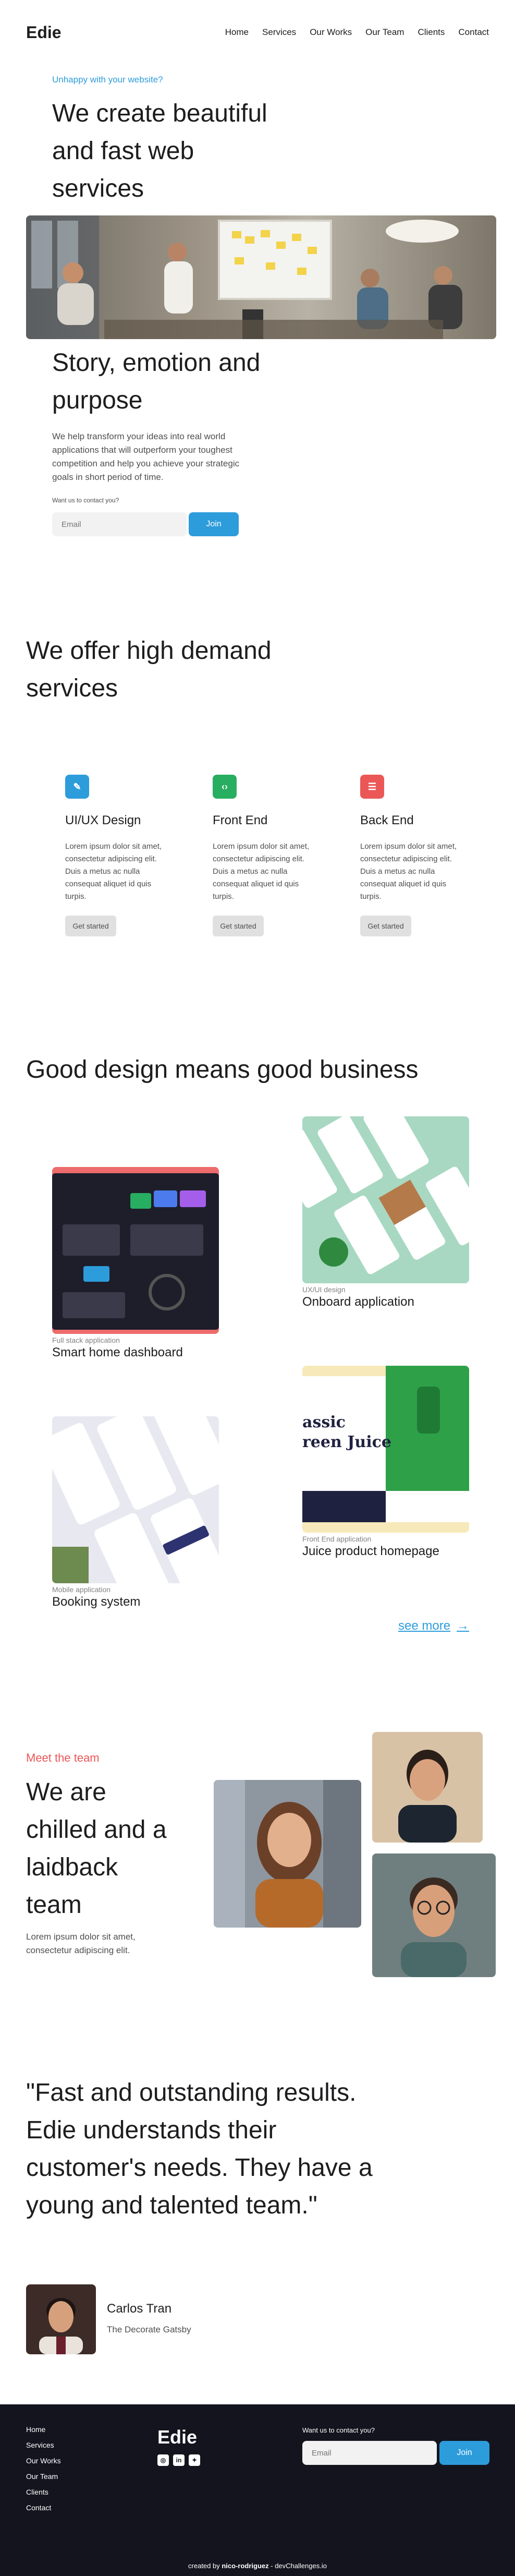 Image resolution: width=515 pixels, height=2576 pixels. What do you see at coordinates (464, 1626) in the screenshot?
I see `arrow-right-icon: →` at bounding box center [464, 1626].